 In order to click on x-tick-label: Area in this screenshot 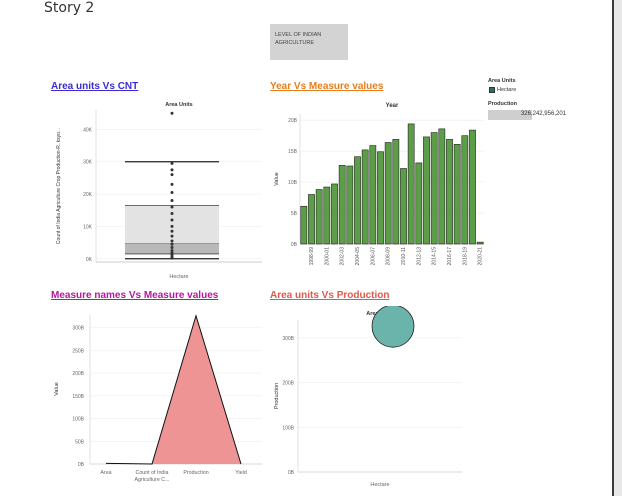, I will do `click(105, 473)`.